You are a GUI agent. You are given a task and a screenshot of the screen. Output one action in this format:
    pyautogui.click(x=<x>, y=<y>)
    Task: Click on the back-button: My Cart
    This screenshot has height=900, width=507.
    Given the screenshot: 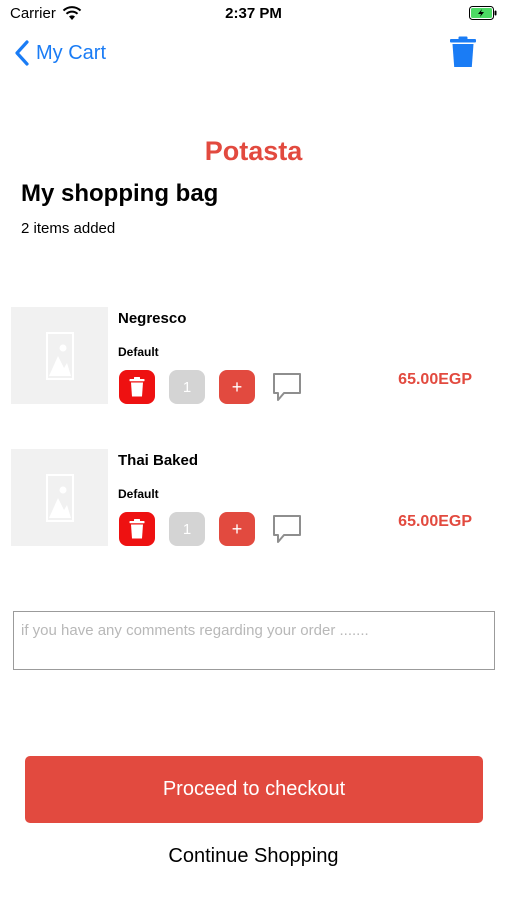 What is the action you would take?
    pyautogui.click(x=60, y=53)
    